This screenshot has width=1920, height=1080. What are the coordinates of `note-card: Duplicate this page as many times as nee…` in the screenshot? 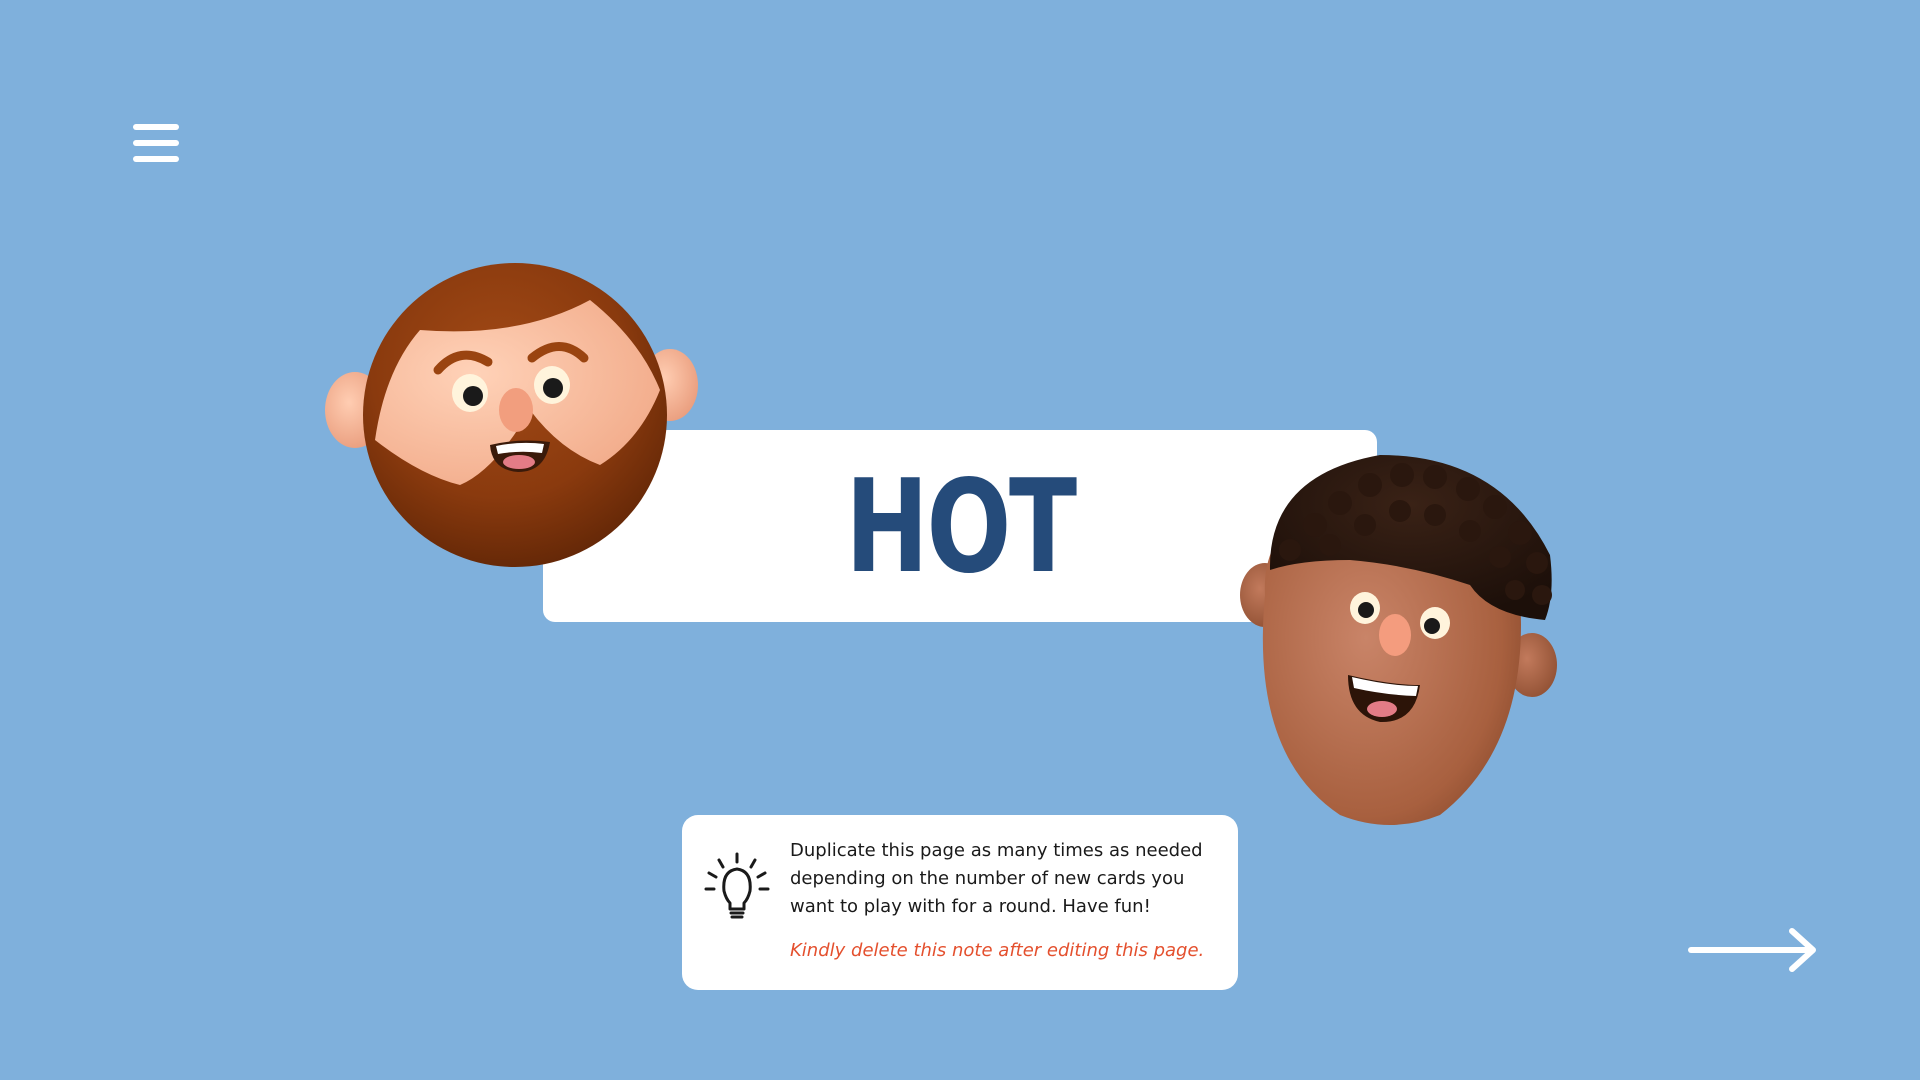 It's located at (960, 902).